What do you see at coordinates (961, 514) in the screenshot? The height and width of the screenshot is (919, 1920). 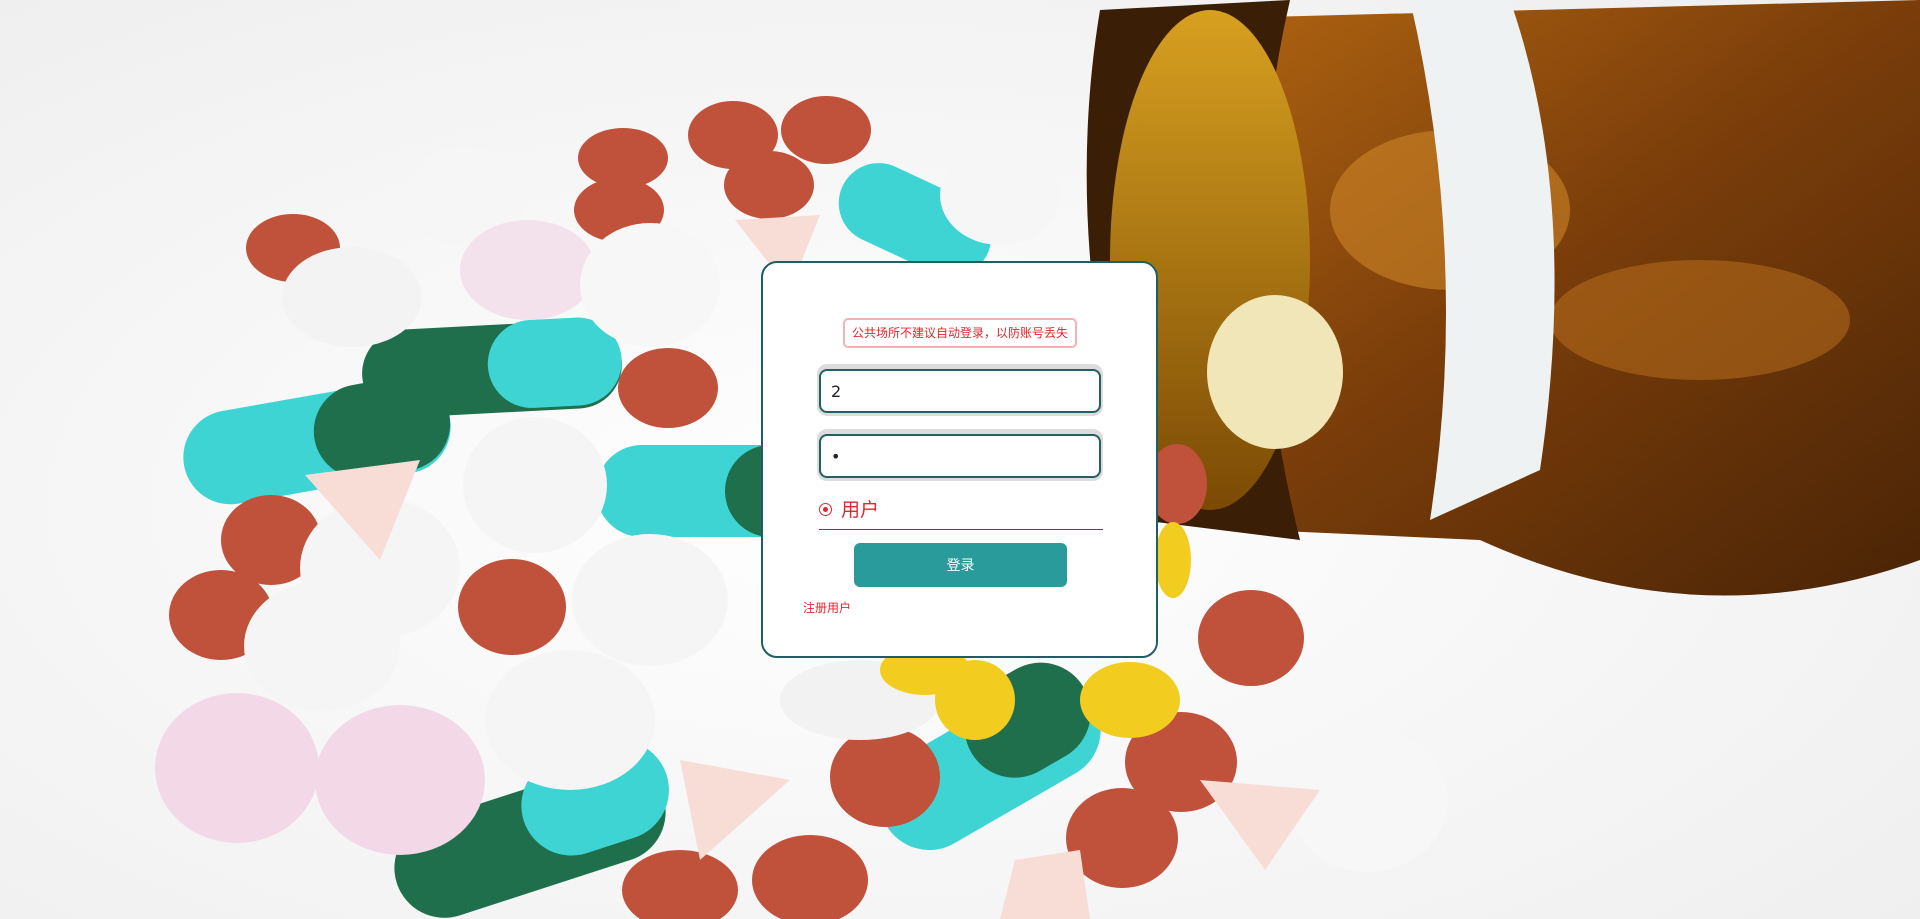 I see `role-selector: 用户` at bounding box center [961, 514].